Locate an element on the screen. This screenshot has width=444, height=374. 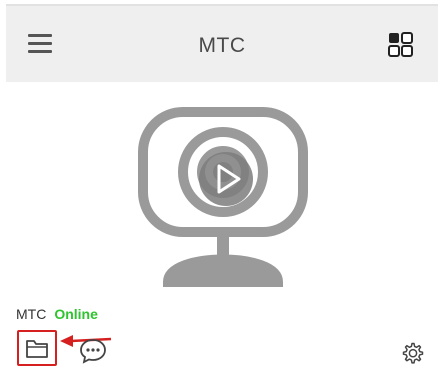
folder-icon is located at coordinates (37, 349).